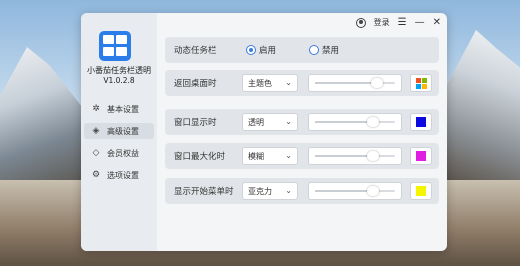  I want to click on sidebar-item-basic: ✲ 基本设置, so click(119, 109).